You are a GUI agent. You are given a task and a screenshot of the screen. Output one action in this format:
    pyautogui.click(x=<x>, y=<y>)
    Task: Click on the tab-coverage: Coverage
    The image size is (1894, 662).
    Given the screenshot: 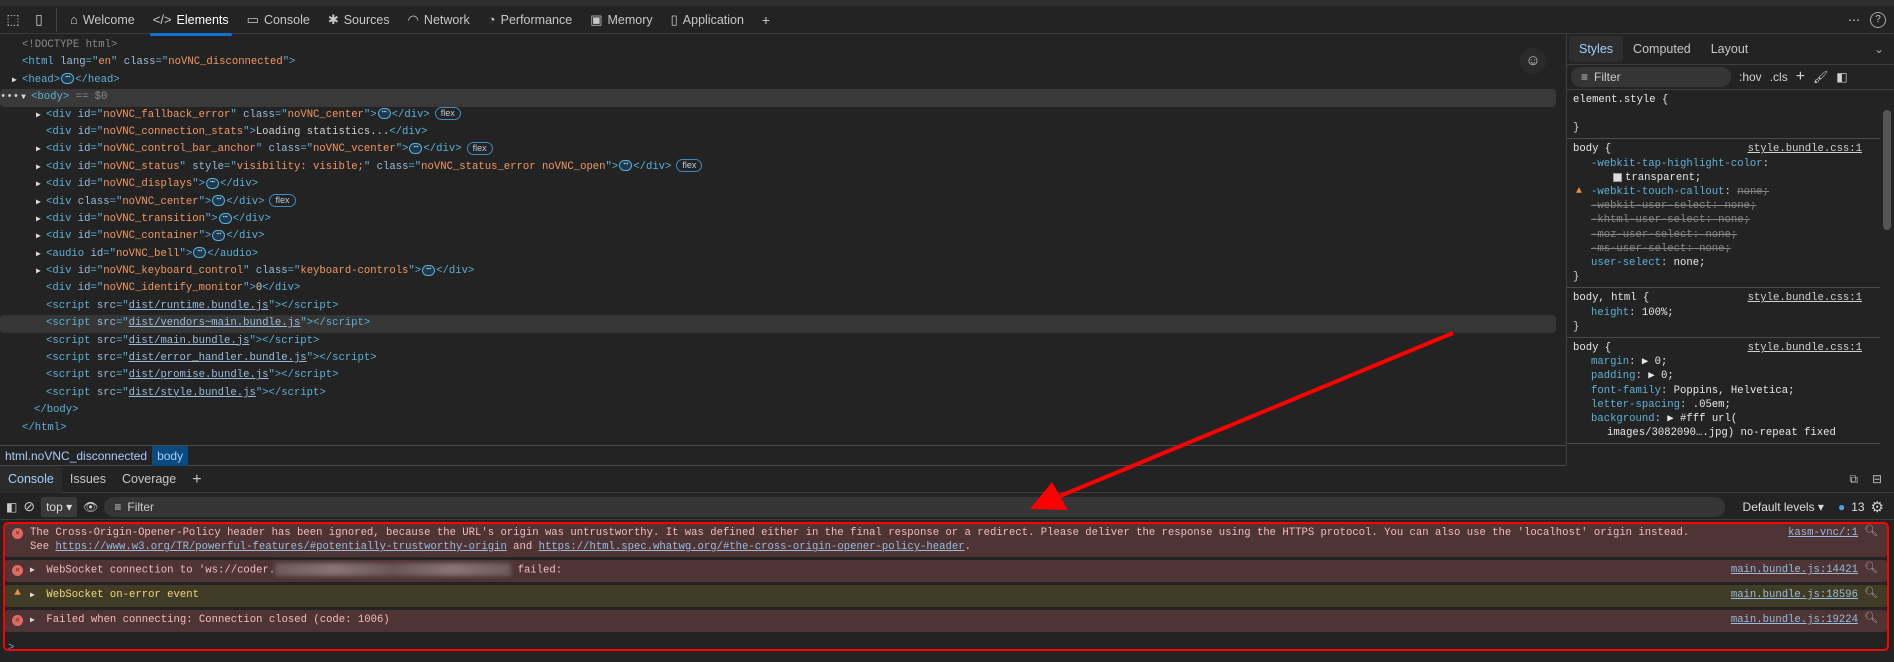 What is the action you would take?
    pyautogui.click(x=149, y=479)
    